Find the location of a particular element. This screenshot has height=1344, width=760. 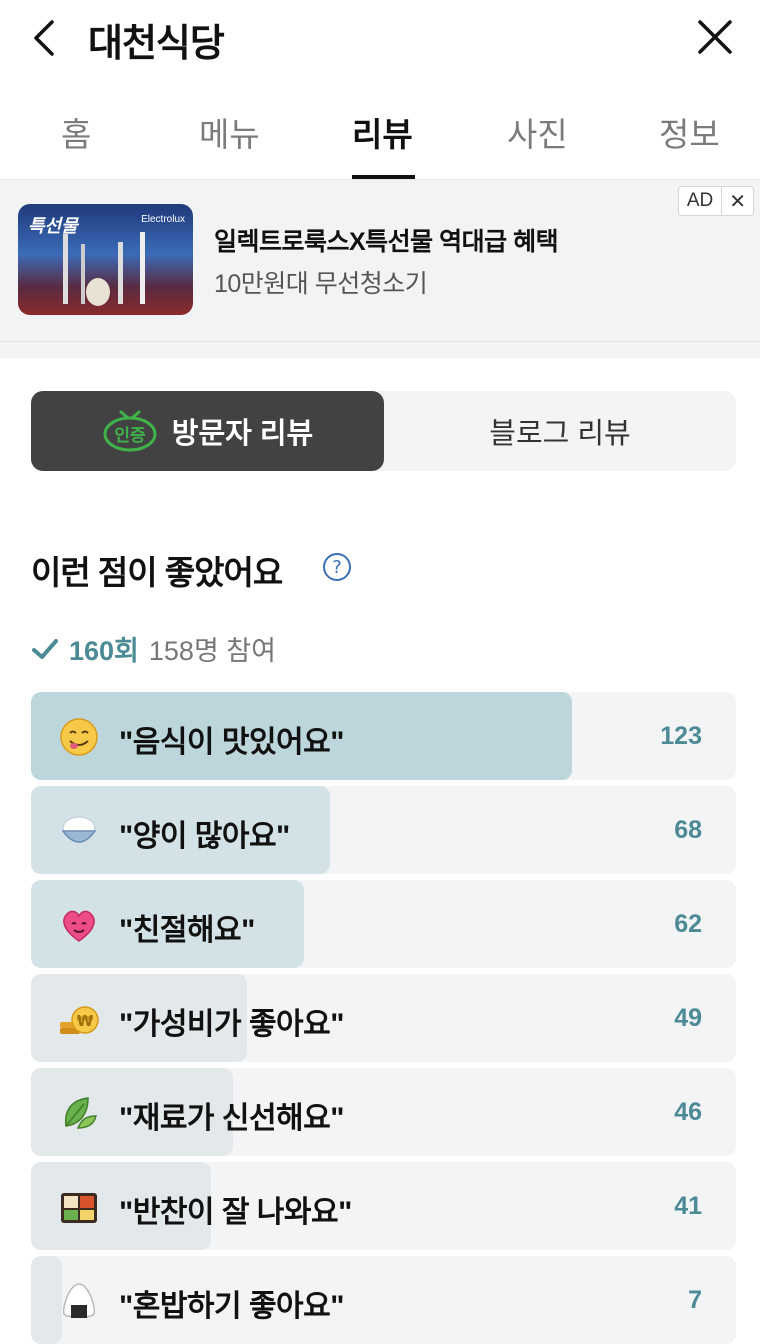

keyword-label: "혼밥하기 좋아요" is located at coordinates (231, 1306).